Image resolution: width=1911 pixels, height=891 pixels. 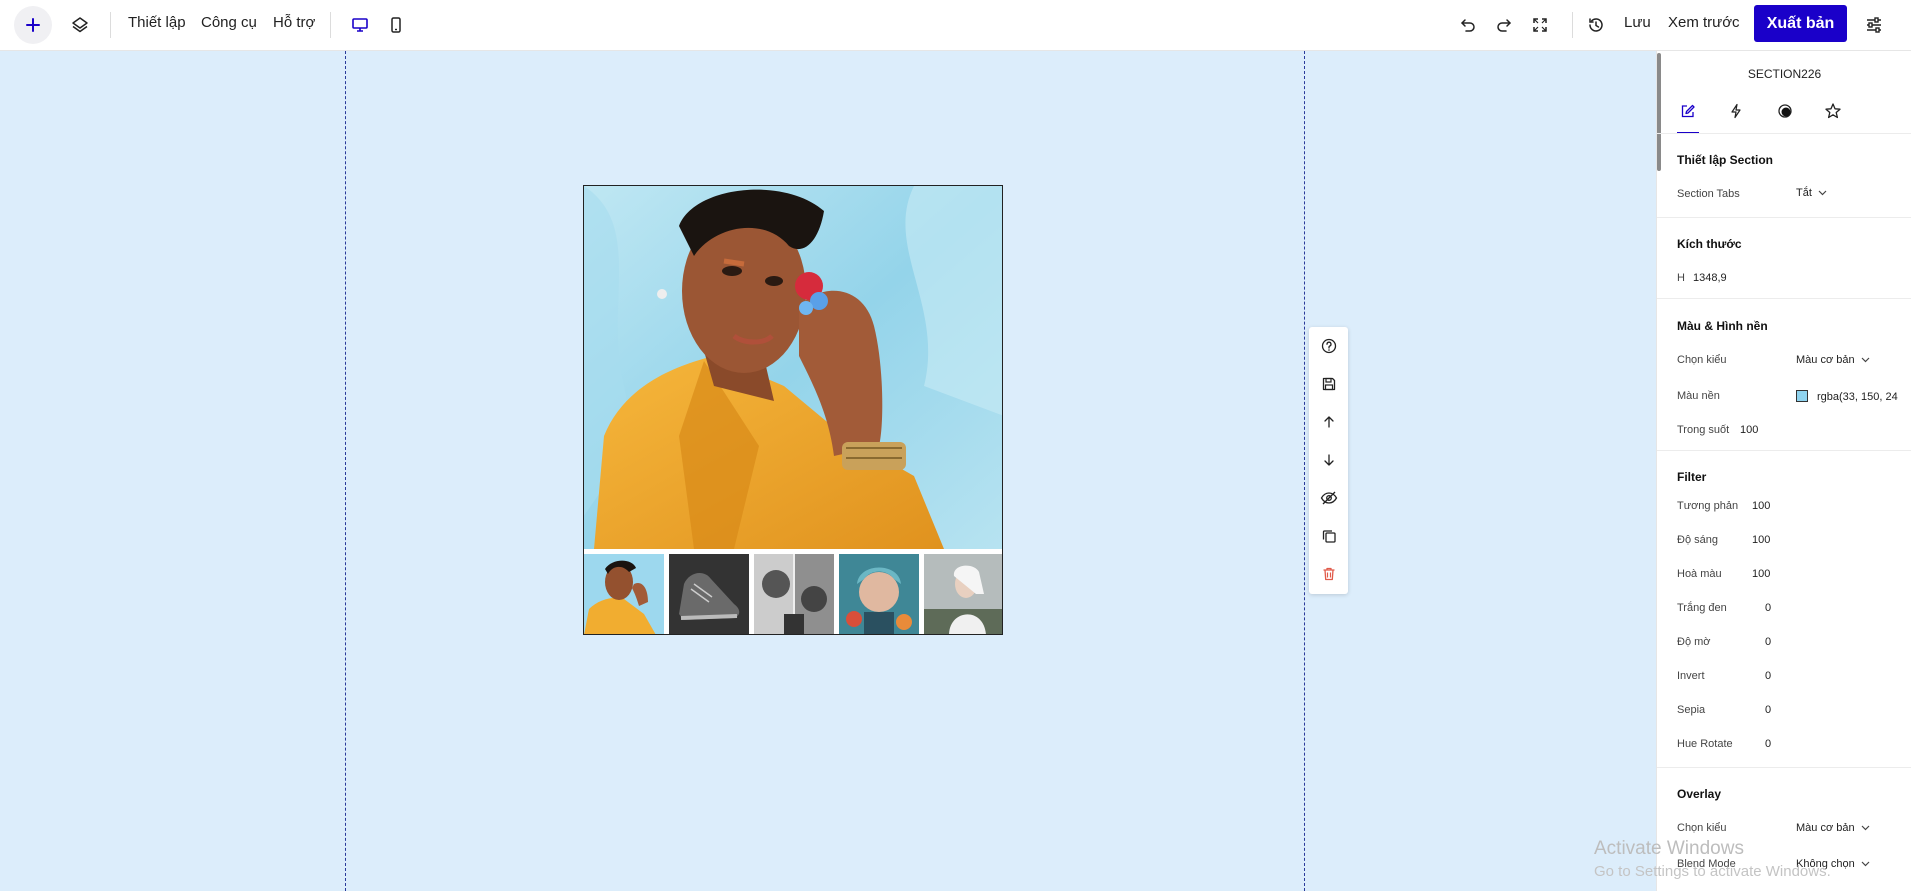 I want to click on layers-button, so click(x=80, y=25).